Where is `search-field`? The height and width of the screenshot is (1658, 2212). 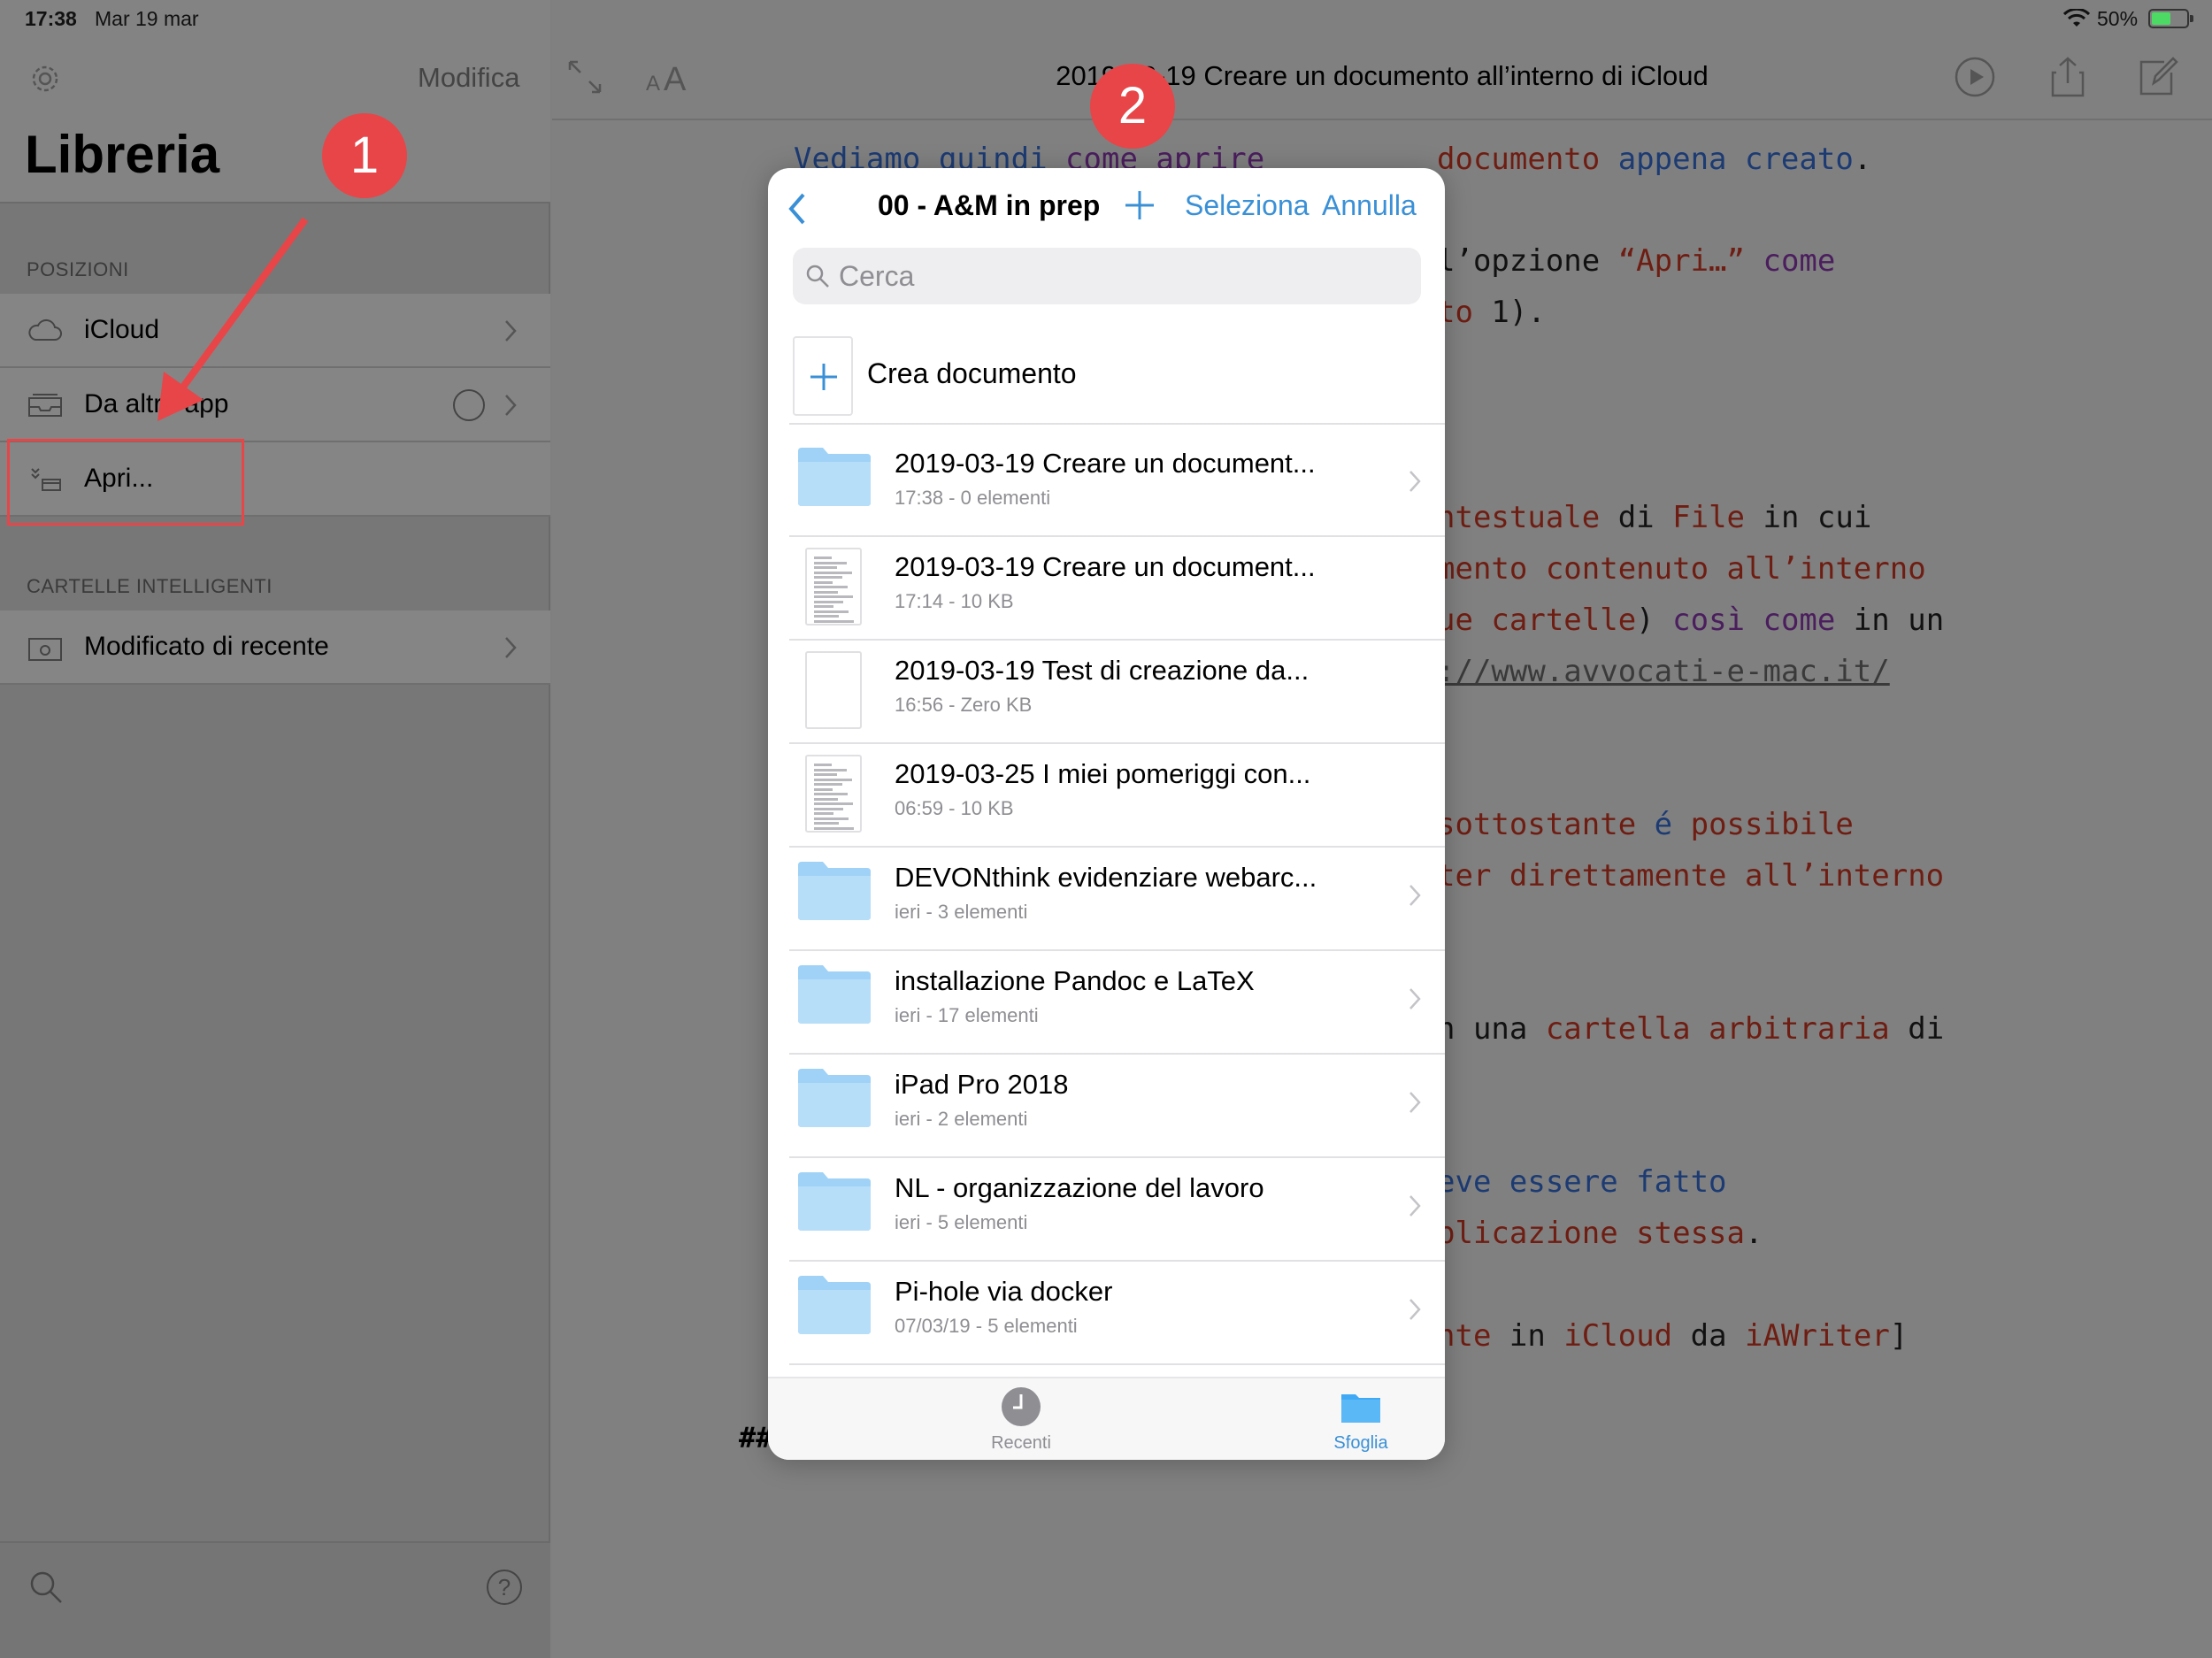 search-field is located at coordinates (1107, 276).